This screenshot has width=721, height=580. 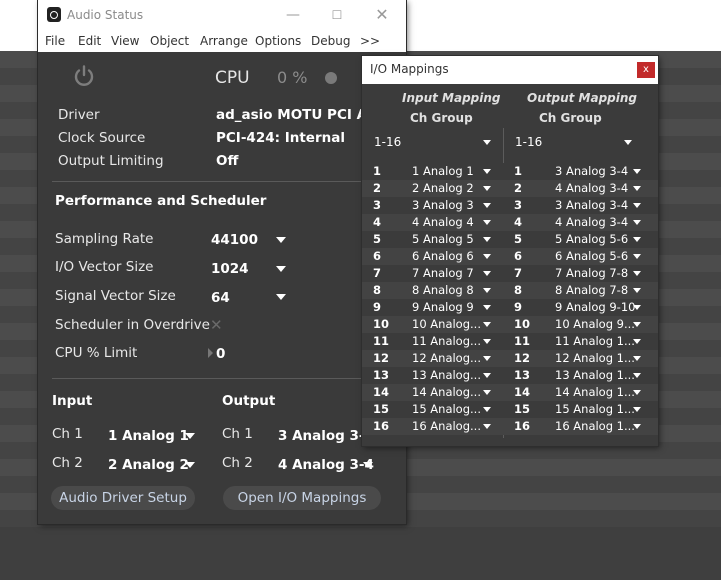 I want to click on input-mapping-value: 8 Analog 8, so click(x=443, y=290).